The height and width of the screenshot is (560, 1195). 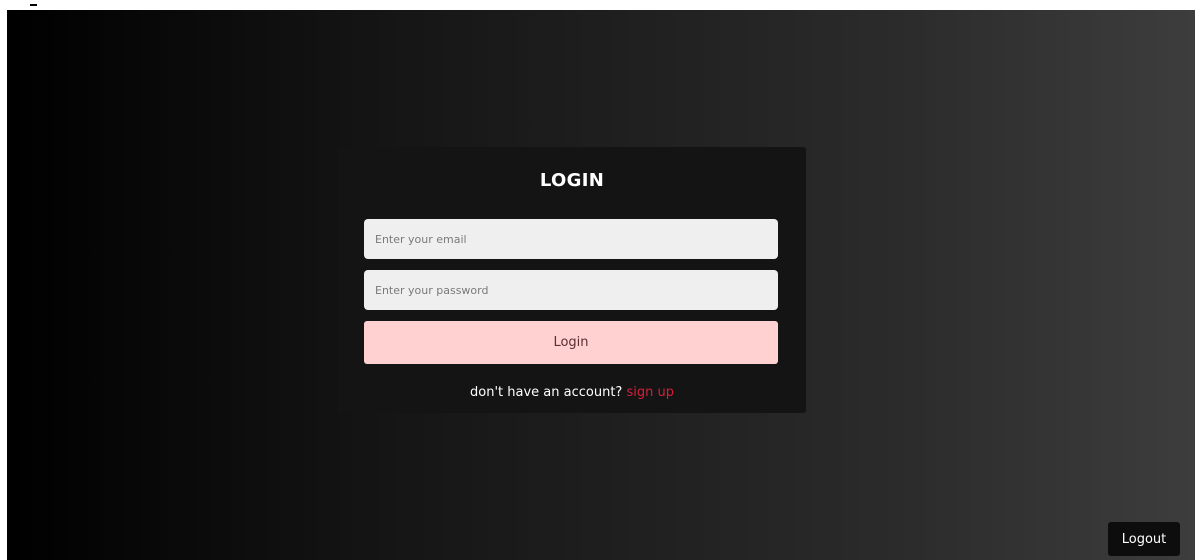 I want to click on top-mark, so click(x=33, y=5).